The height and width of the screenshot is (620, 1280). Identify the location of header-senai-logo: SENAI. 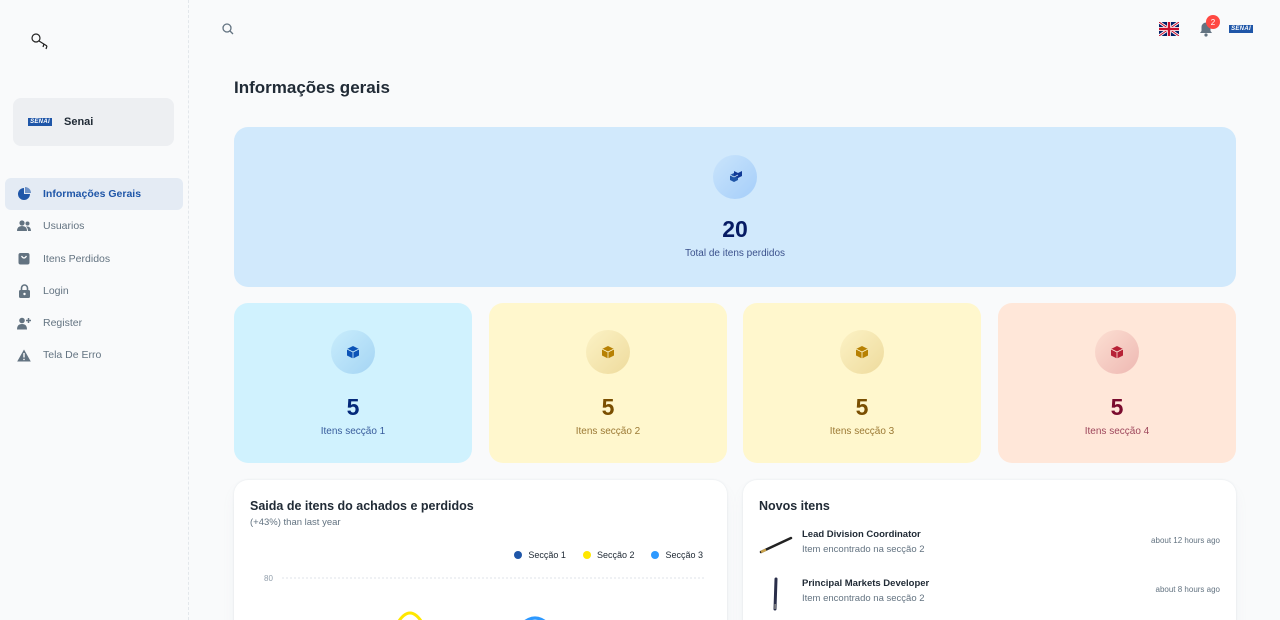
(1241, 29).